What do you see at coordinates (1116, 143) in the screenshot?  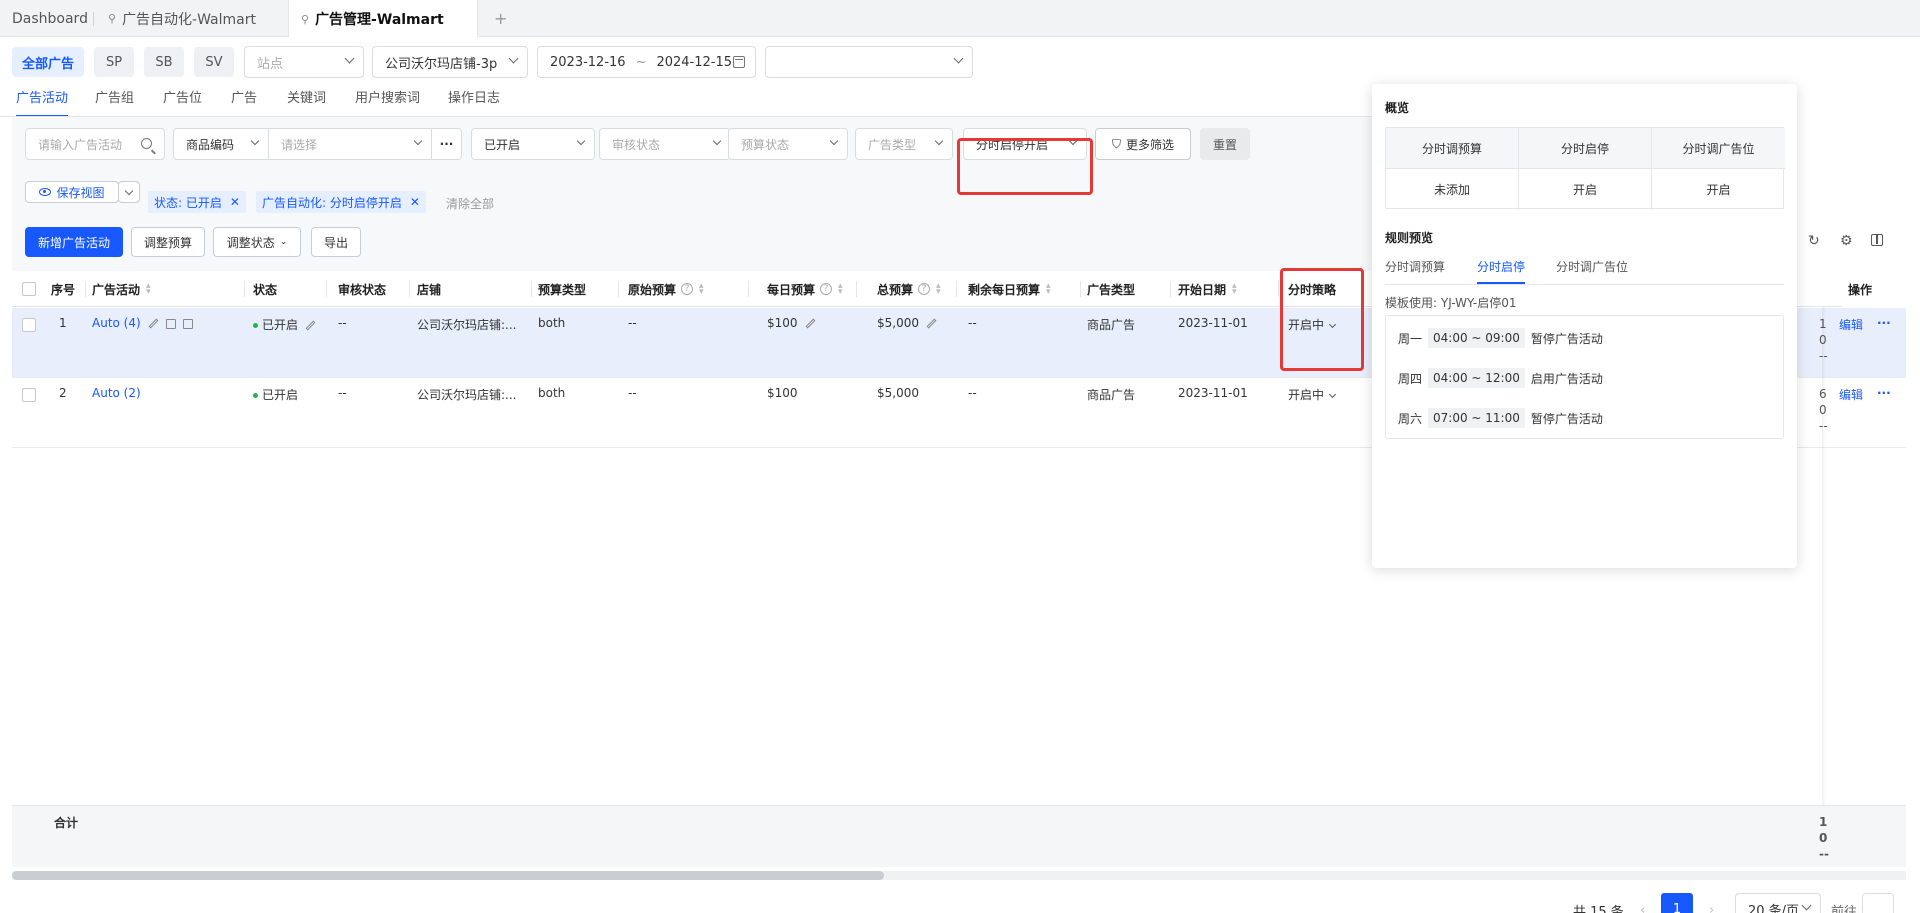 I see `filter-icon: ⛉` at bounding box center [1116, 143].